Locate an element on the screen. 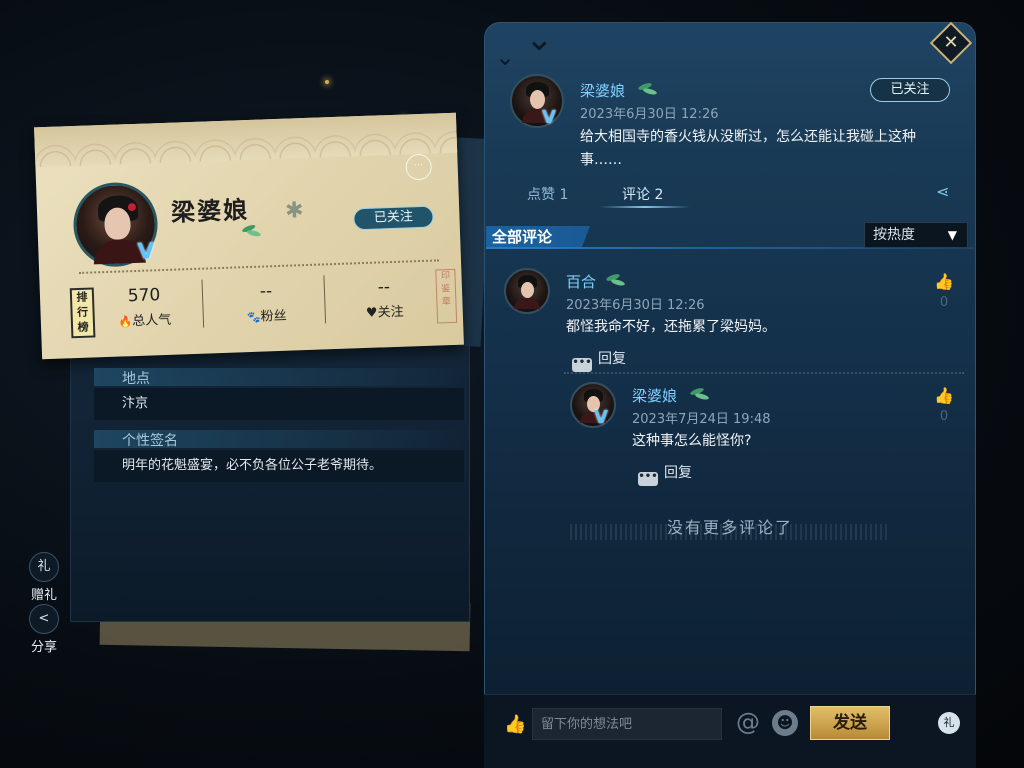 This screenshot has width=1024, height=768. maple-leaf-icon: ✱ is located at coordinates (294, 211).